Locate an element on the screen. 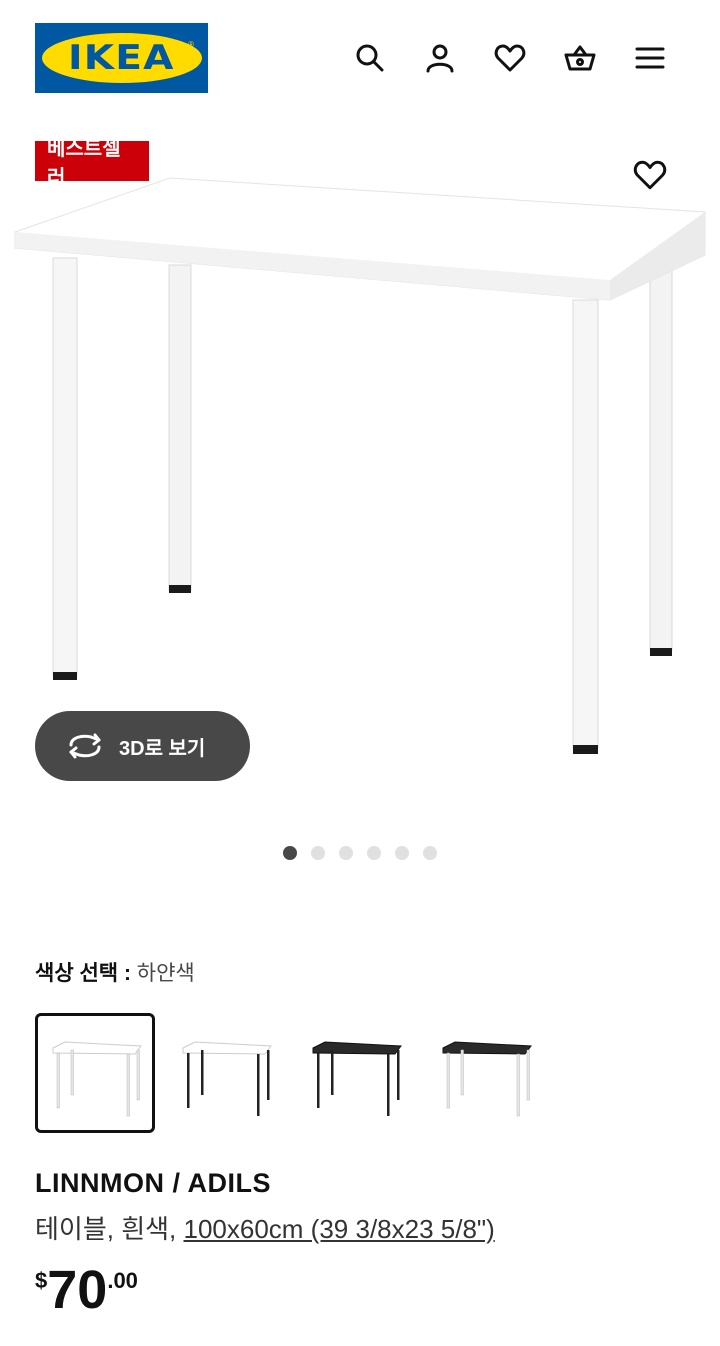  heart-icon is located at coordinates (510, 58).